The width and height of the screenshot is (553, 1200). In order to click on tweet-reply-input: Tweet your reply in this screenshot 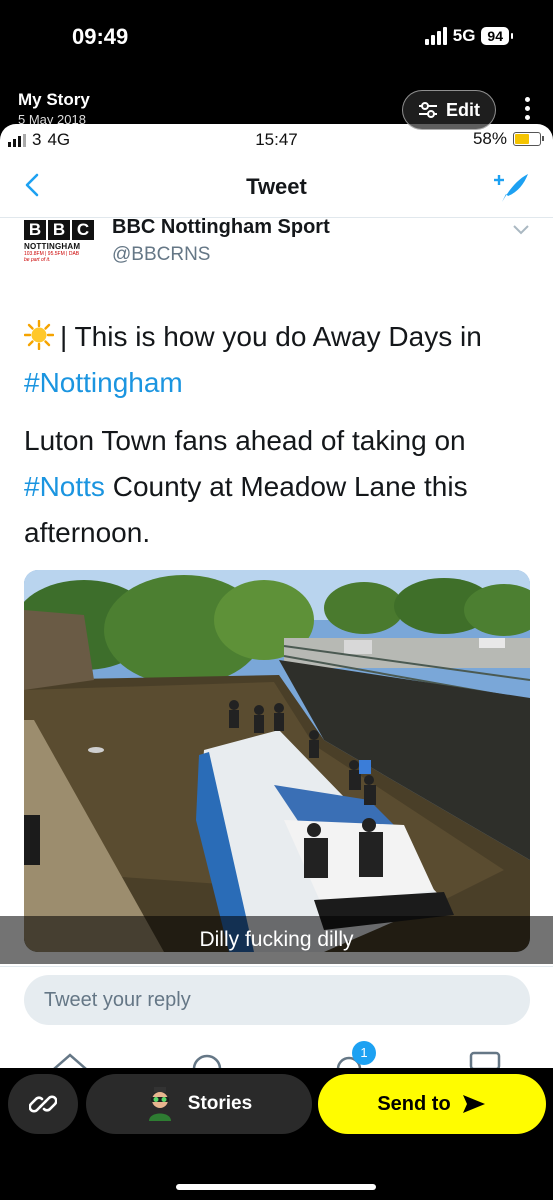, I will do `click(277, 1000)`.